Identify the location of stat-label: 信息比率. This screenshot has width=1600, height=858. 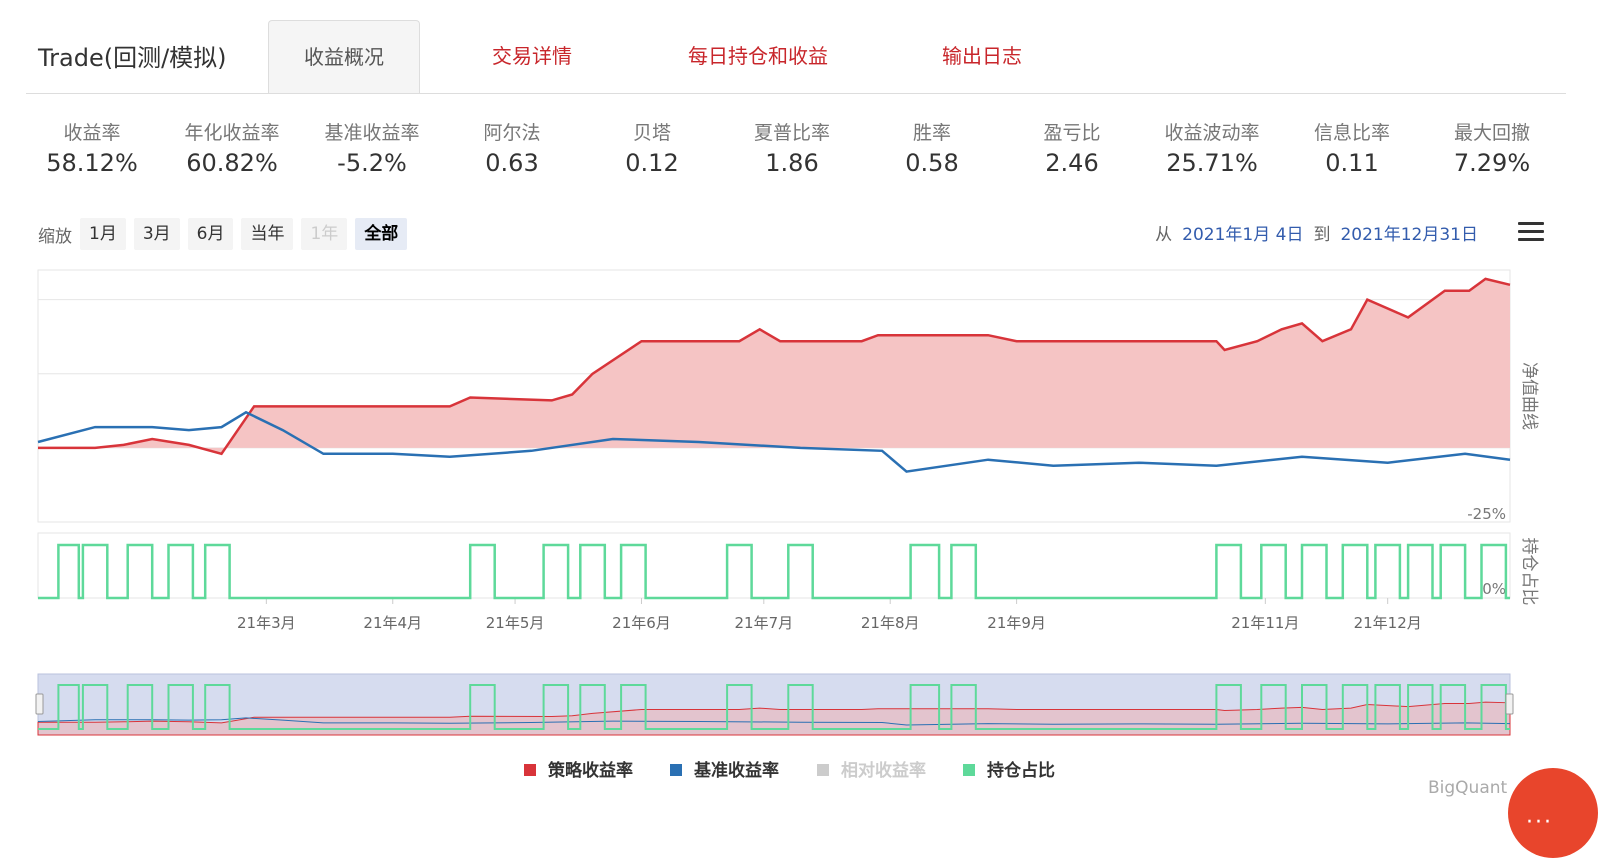
(1351, 133).